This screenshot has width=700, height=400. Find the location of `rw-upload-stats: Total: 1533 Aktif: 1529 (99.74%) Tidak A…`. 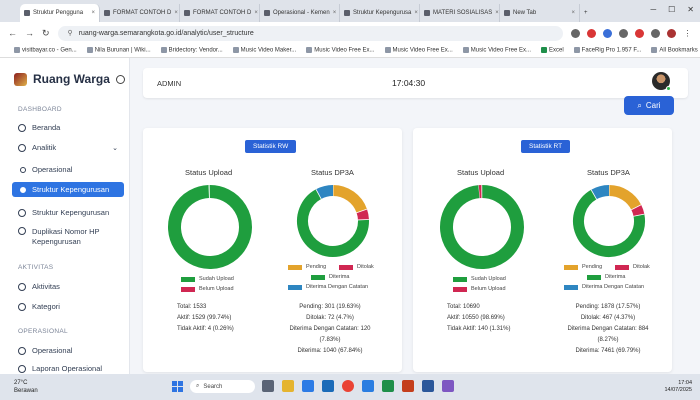

rw-upload-stats: Total: 1533 Aktif: 1529 (99.74%) Tidak A… is located at coordinates (205, 318).